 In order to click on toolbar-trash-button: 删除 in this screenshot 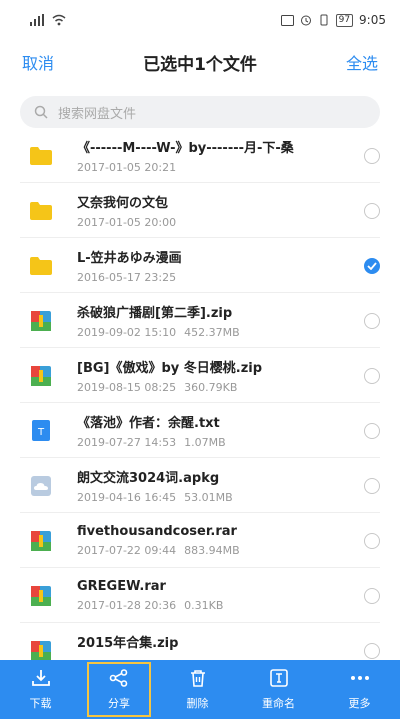, I will do `click(197, 689)`.